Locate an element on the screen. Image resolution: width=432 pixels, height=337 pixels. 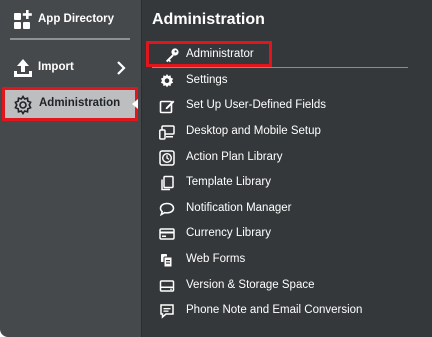
menu-item-user-defined-fields: Set Up User-Defined Fields is located at coordinates (273, 106).